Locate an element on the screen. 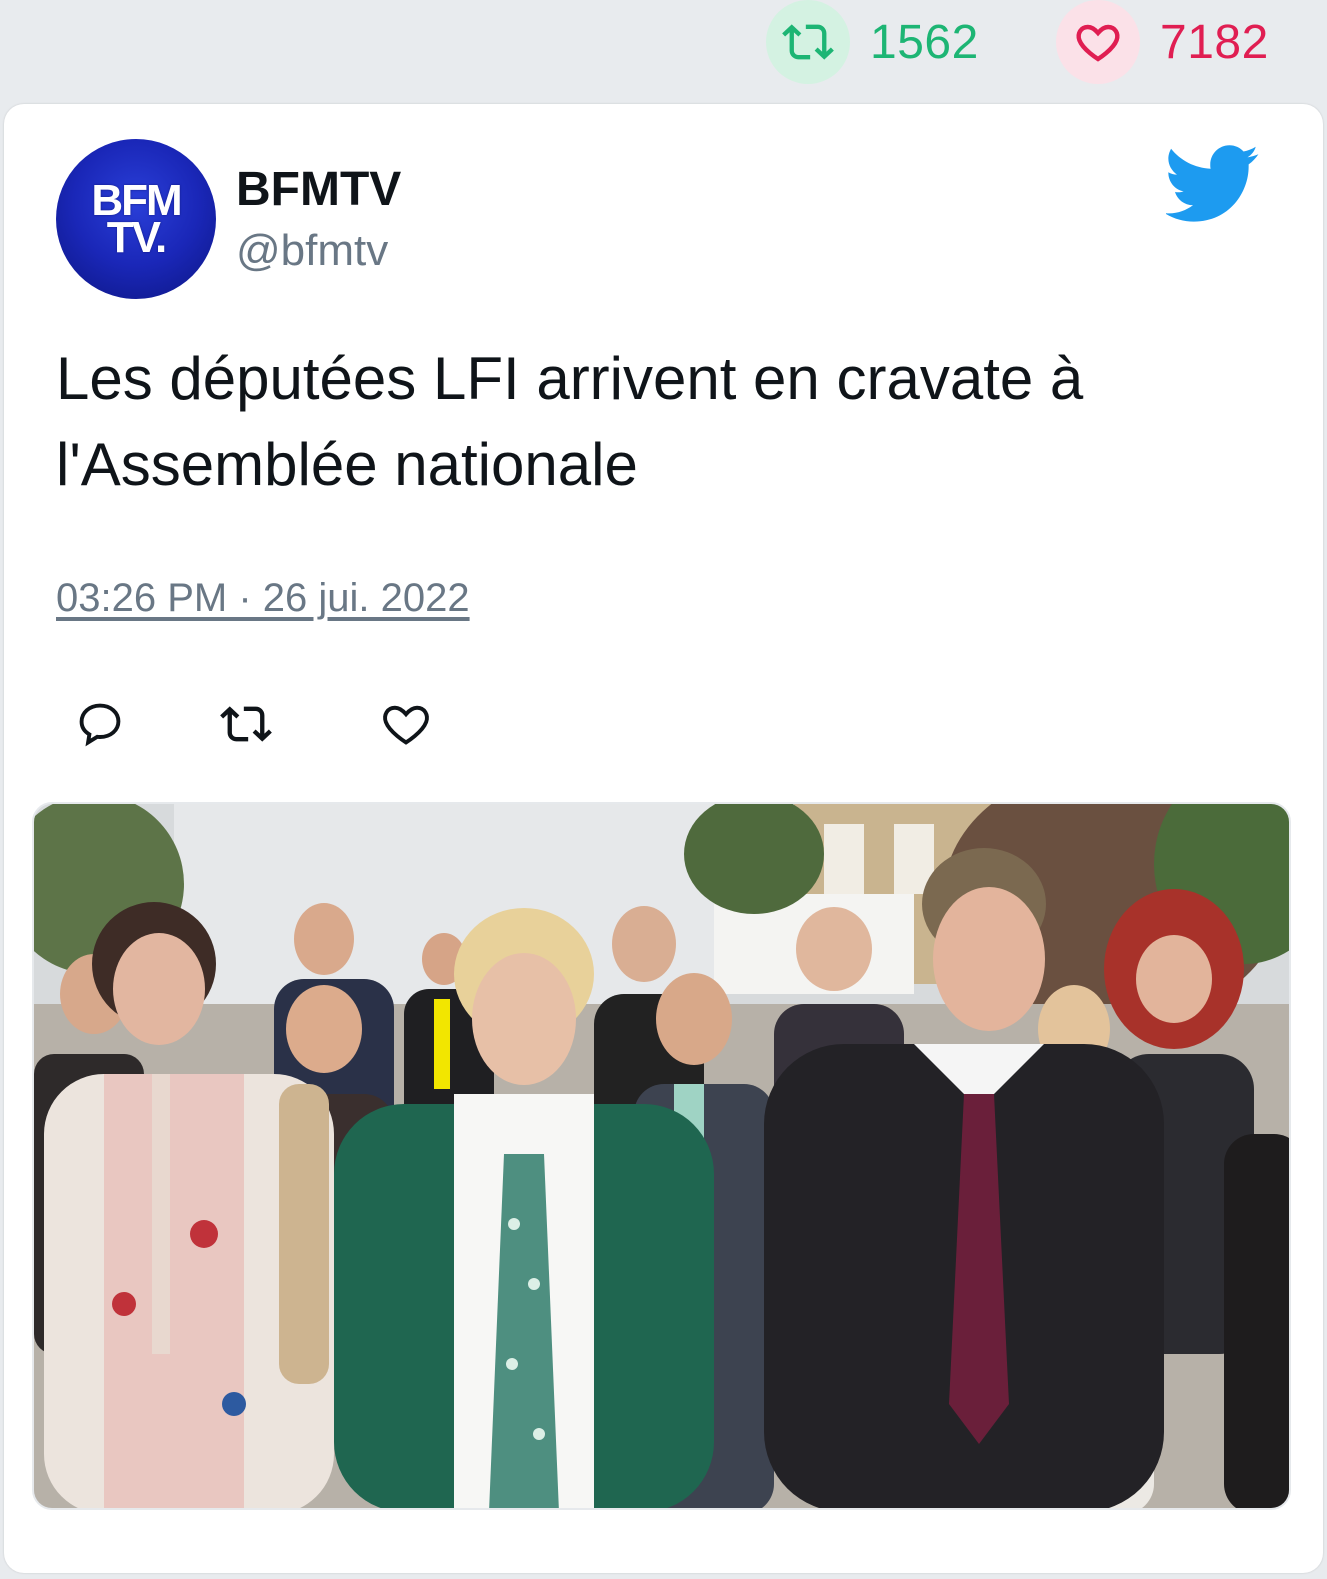  reply-icon is located at coordinates (100, 724).